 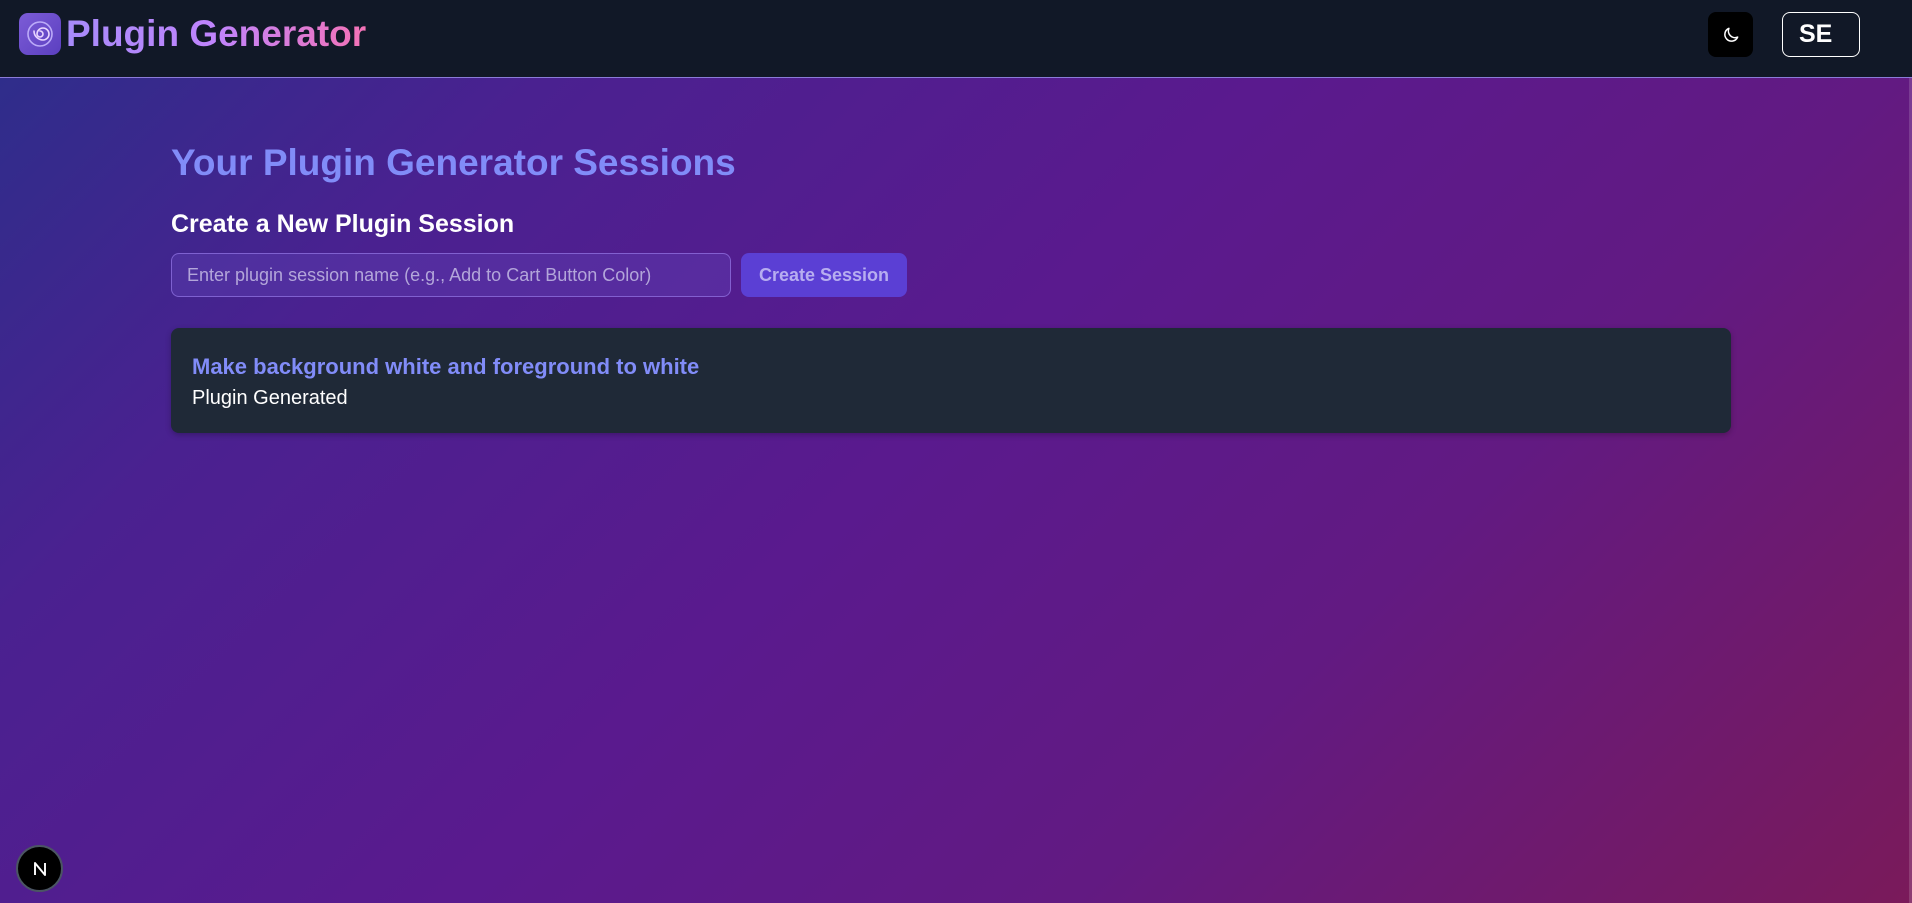 I want to click on spiral-logo-icon, so click(x=40, y=34).